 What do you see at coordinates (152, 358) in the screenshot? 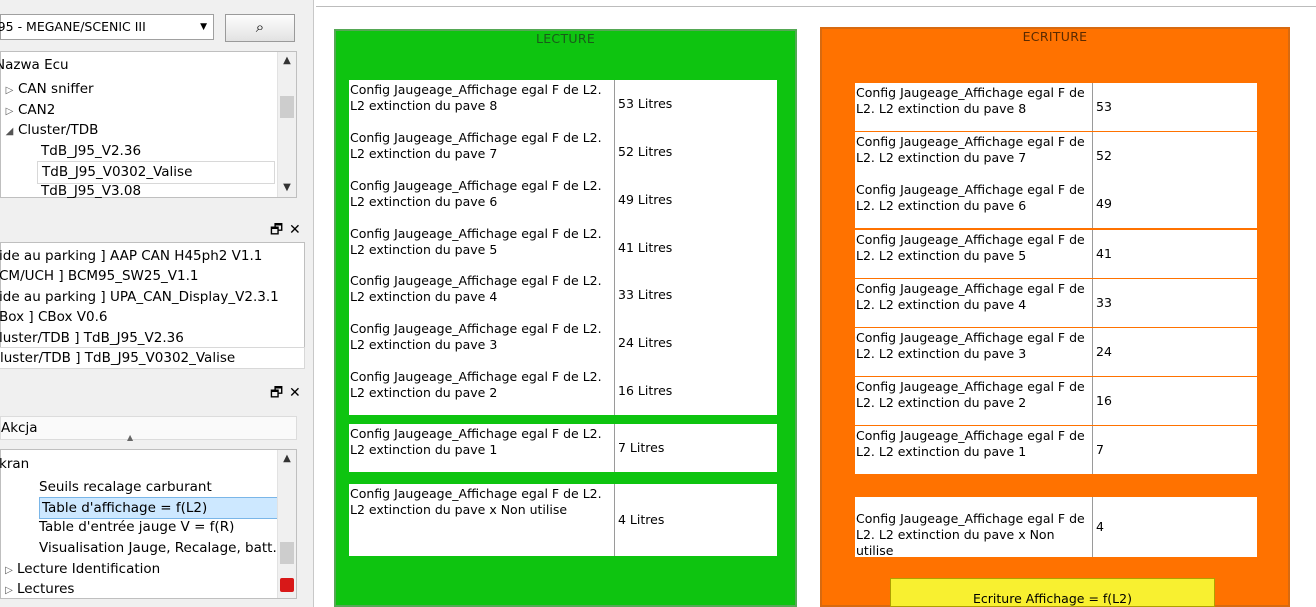
I see `loaded-ecu-item: luster/TDB ] TdB_J95_V0302_Valise` at bounding box center [152, 358].